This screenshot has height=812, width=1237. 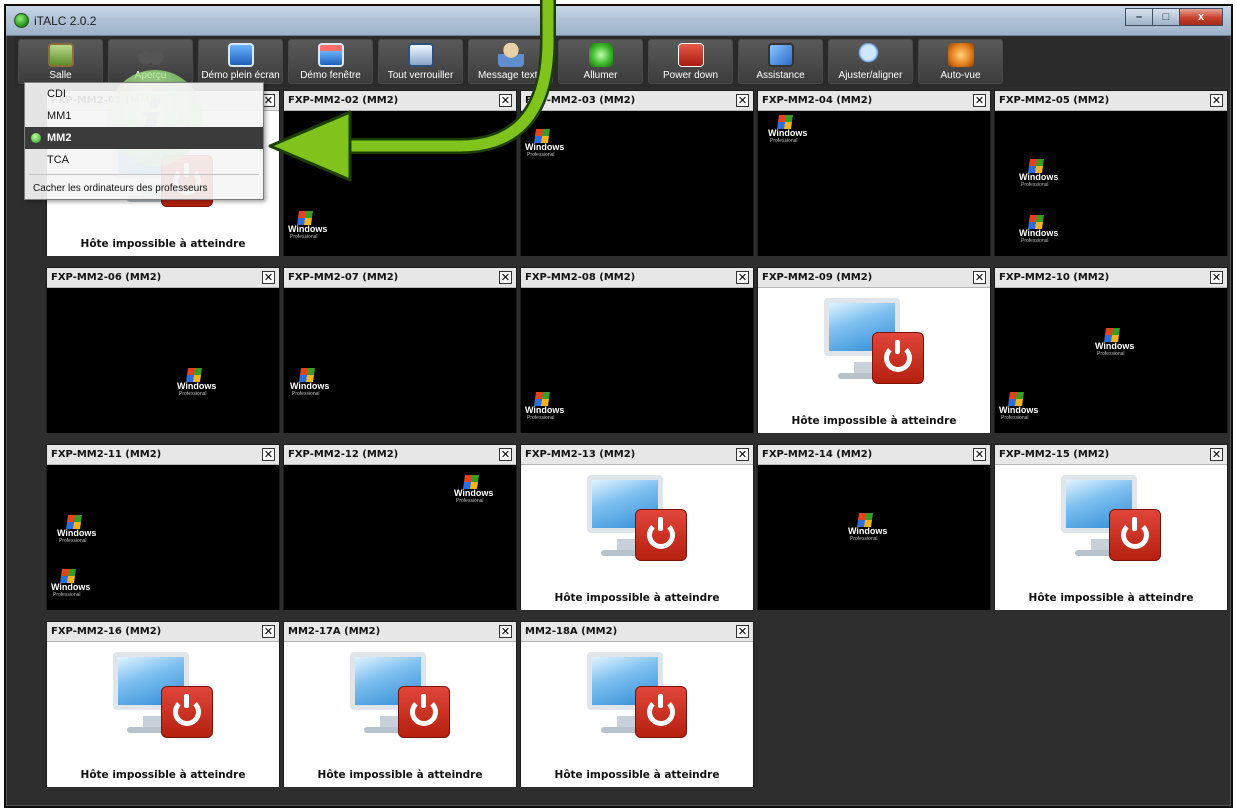 I want to click on toolbar-button-label: Salle, so click(x=60, y=75).